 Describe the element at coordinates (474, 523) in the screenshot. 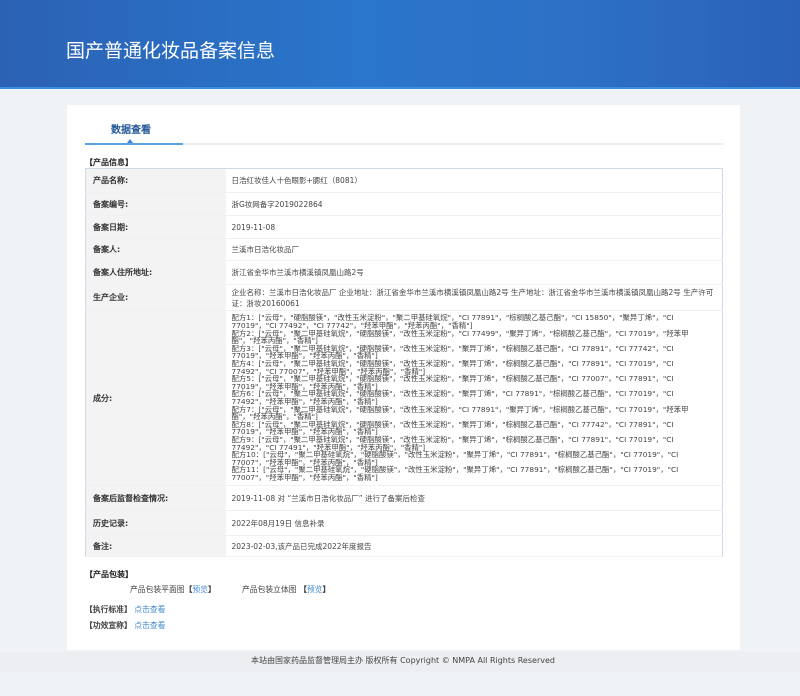

I see `row-value: 2022年08月19日 信息补录` at that location.